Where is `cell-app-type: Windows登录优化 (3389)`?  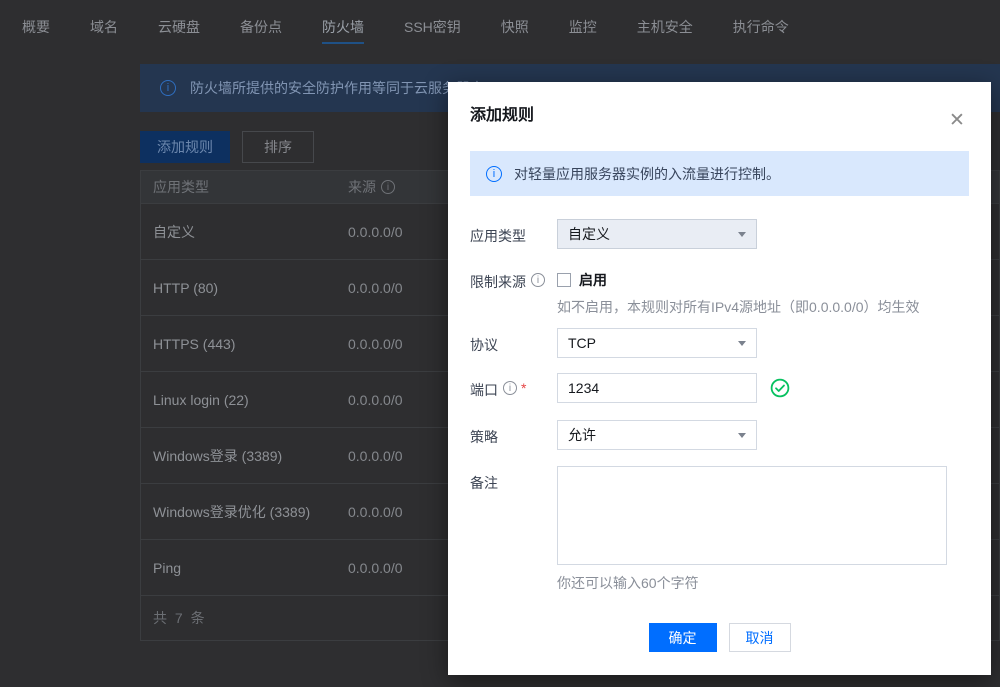
cell-app-type: Windows登录优化 (3389) is located at coordinates (232, 511).